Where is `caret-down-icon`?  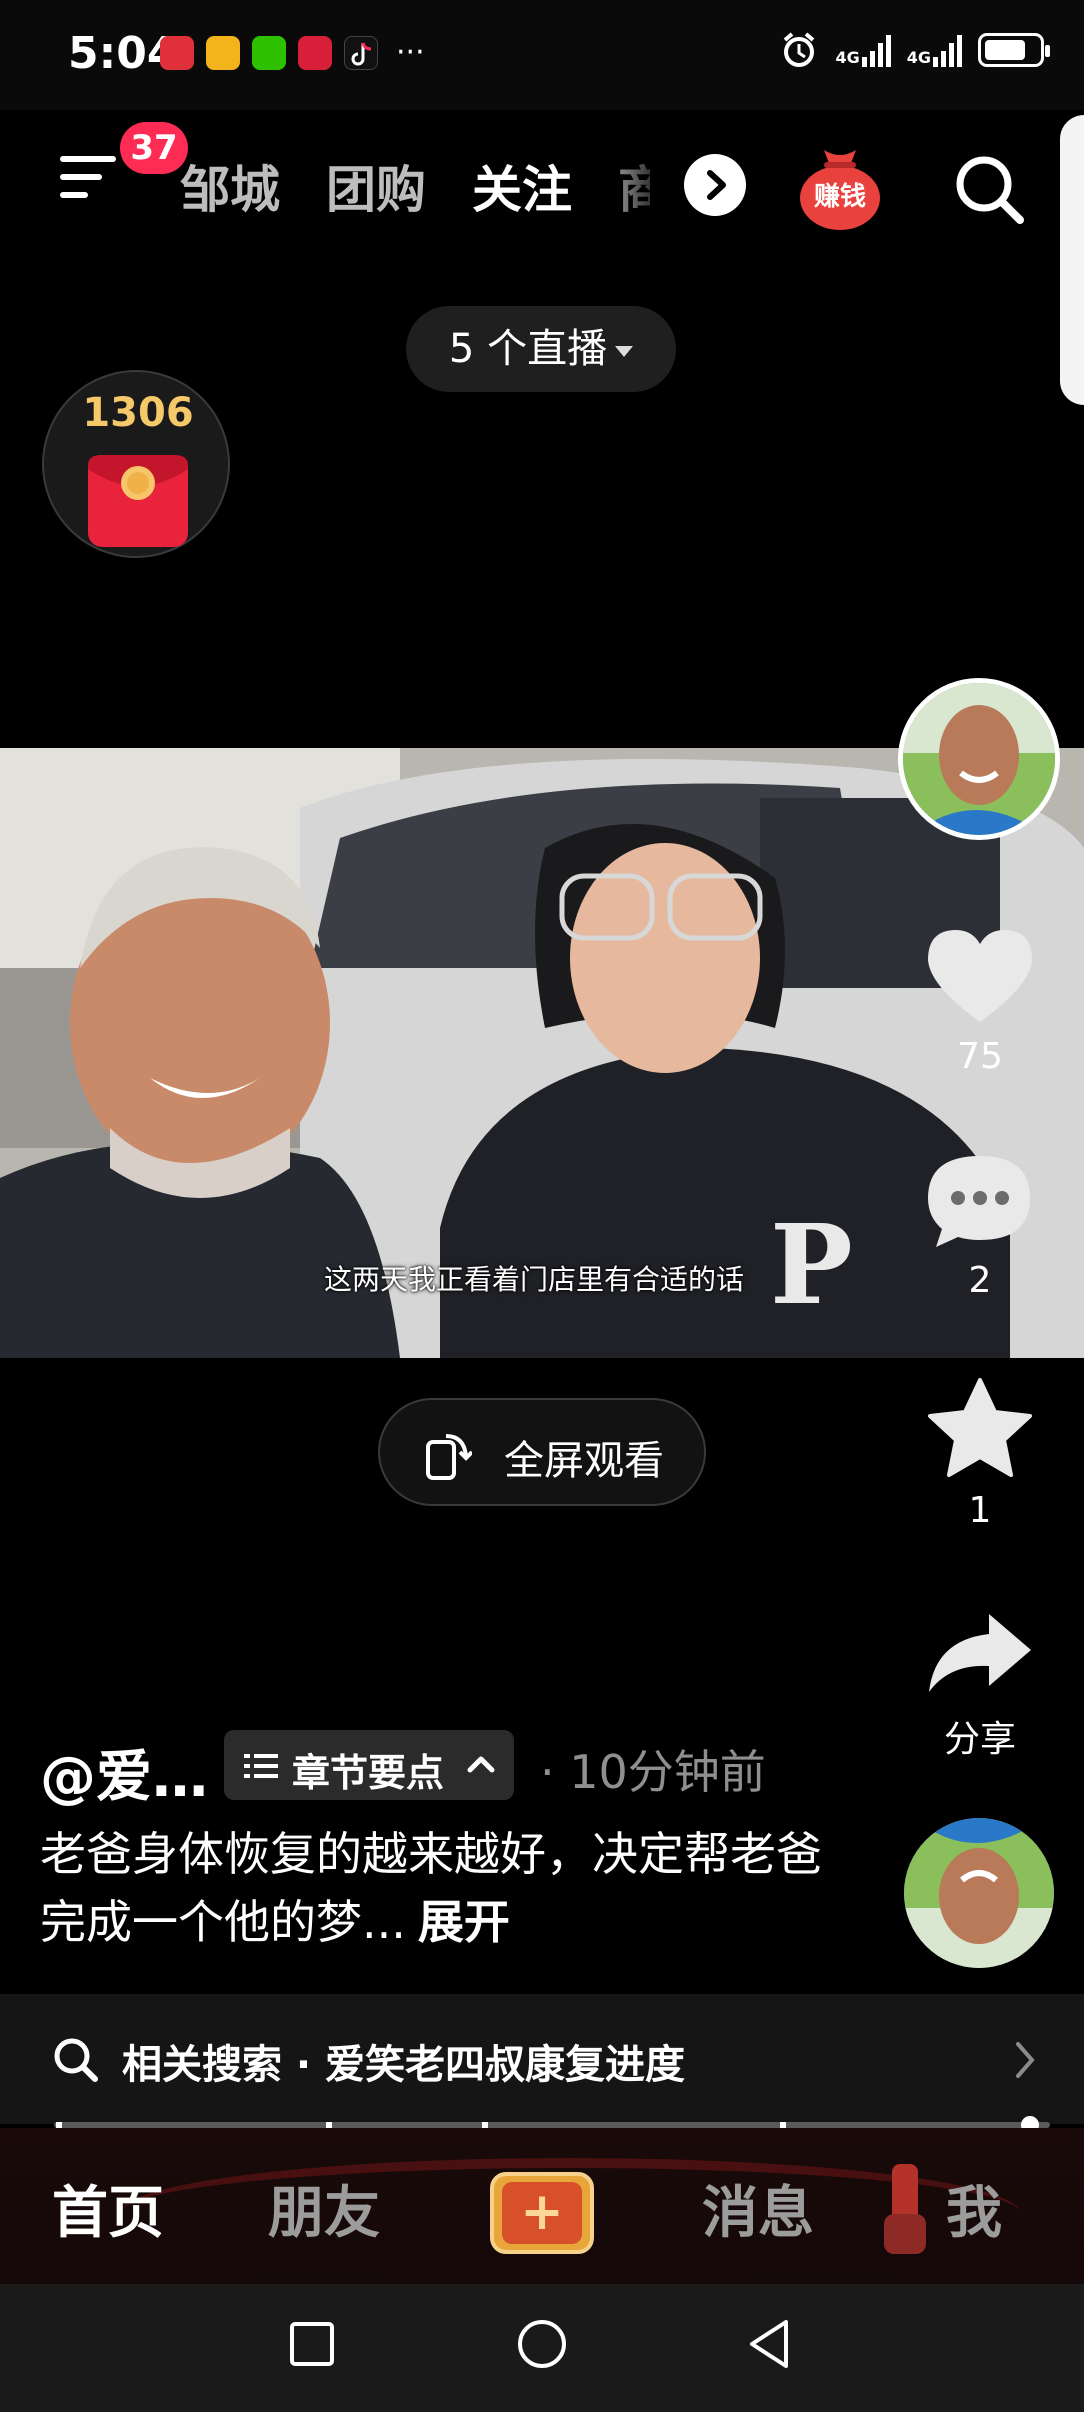 caret-down-icon is located at coordinates (624, 351).